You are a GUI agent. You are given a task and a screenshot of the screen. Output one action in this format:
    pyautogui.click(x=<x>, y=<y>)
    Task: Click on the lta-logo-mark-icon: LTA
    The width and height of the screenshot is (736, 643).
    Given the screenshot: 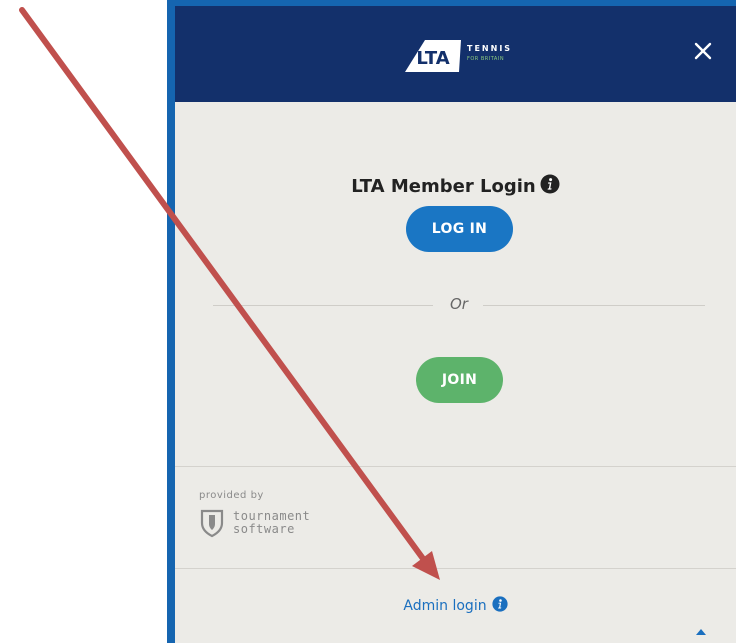 What is the action you would take?
    pyautogui.click(x=433, y=56)
    